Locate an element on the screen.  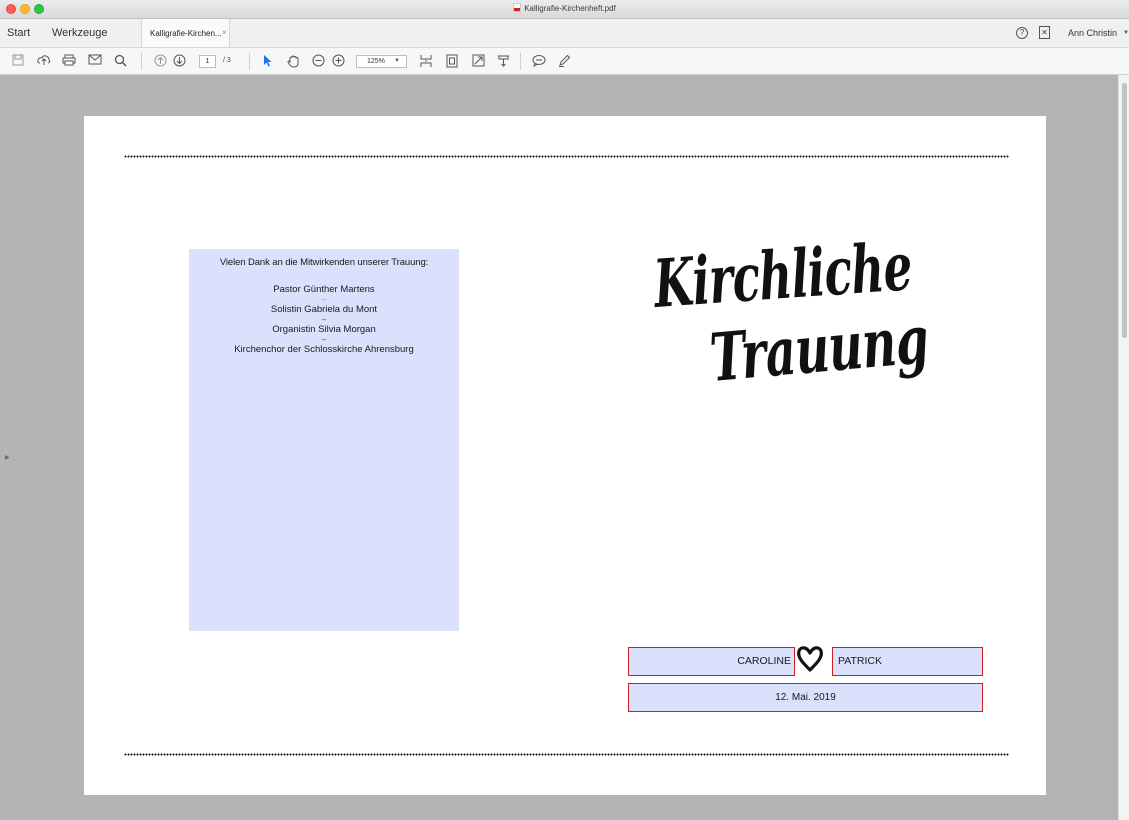
document-tab: Kalligrafie-Kirchen... × is located at coordinates (185, 33).